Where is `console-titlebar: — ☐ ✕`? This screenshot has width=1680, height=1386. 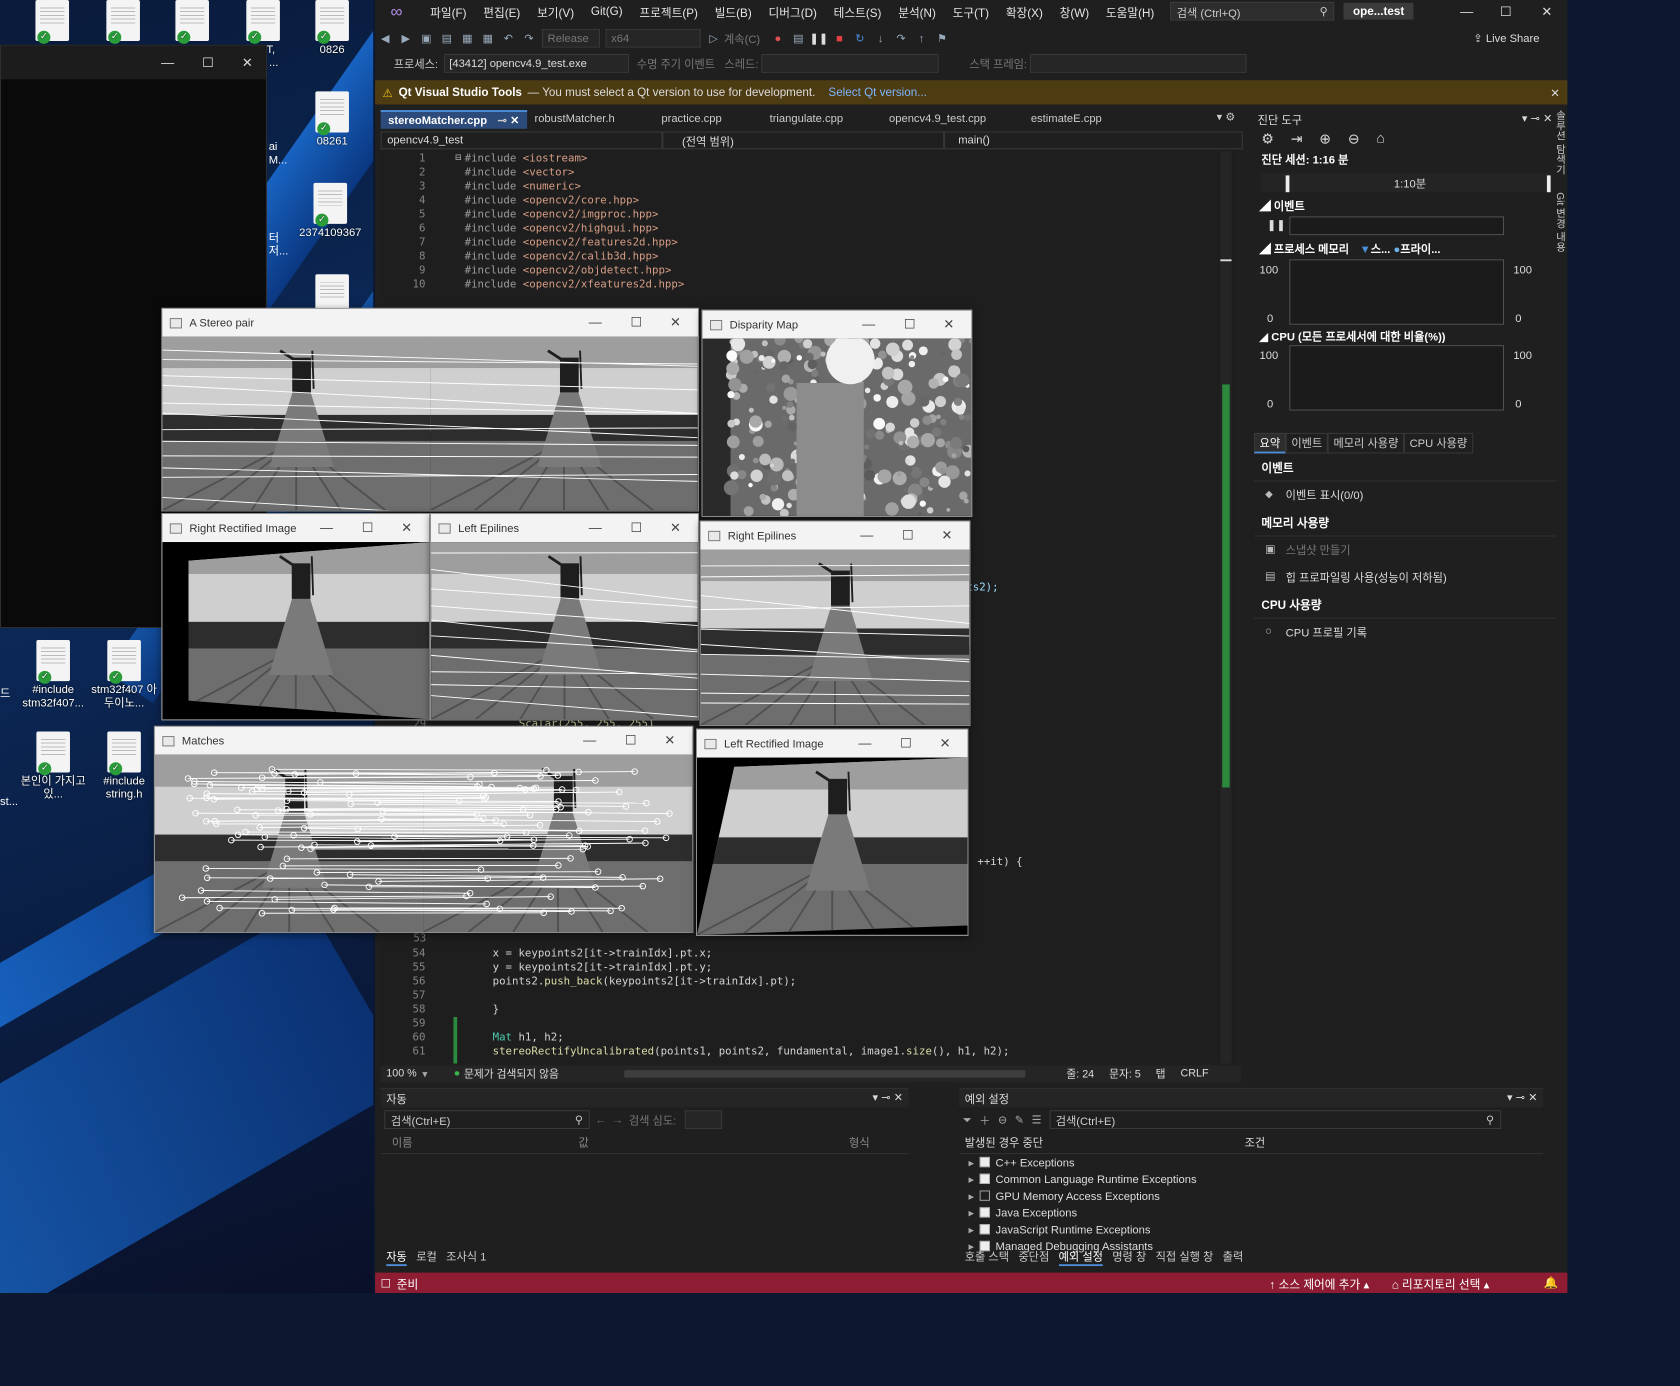
console-titlebar: — ☐ ✕ is located at coordinates (133, 62).